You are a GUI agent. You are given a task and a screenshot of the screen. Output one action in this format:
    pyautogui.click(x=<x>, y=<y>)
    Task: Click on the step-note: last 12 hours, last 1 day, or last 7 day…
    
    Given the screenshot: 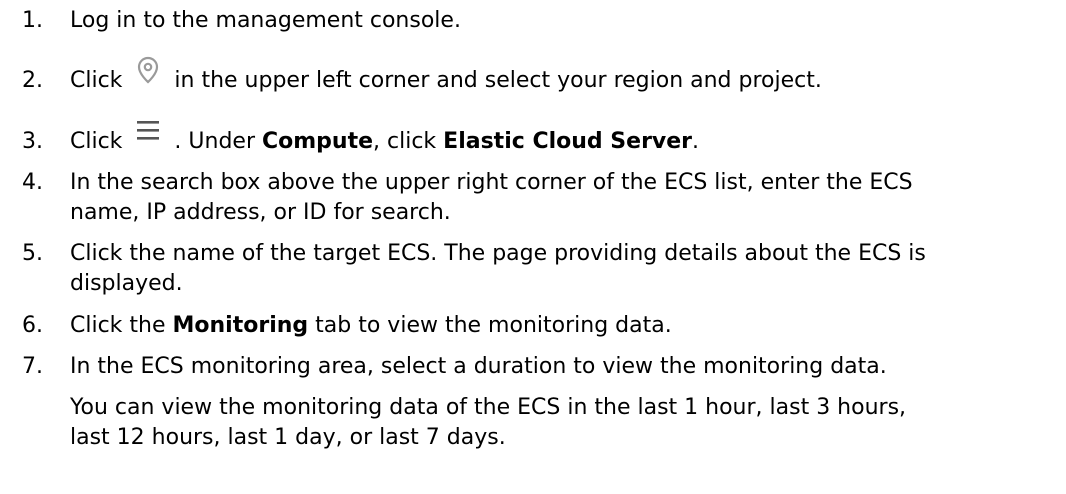 What is the action you would take?
    pyautogui.click(x=288, y=437)
    